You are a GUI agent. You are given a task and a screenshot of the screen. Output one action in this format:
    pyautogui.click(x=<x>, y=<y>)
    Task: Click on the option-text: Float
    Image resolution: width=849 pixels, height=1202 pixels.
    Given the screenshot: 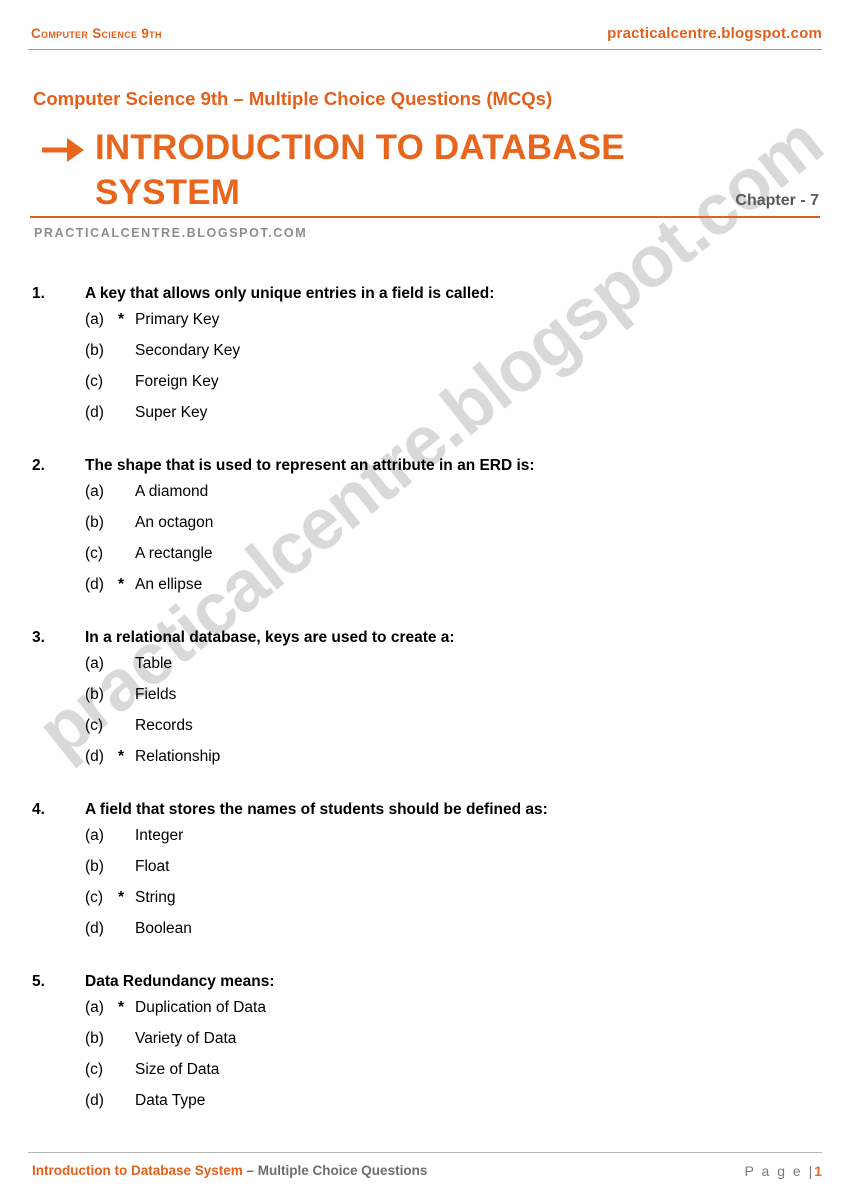 What is the action you would take?
    pyautogui.click(x=152, y=866)
    